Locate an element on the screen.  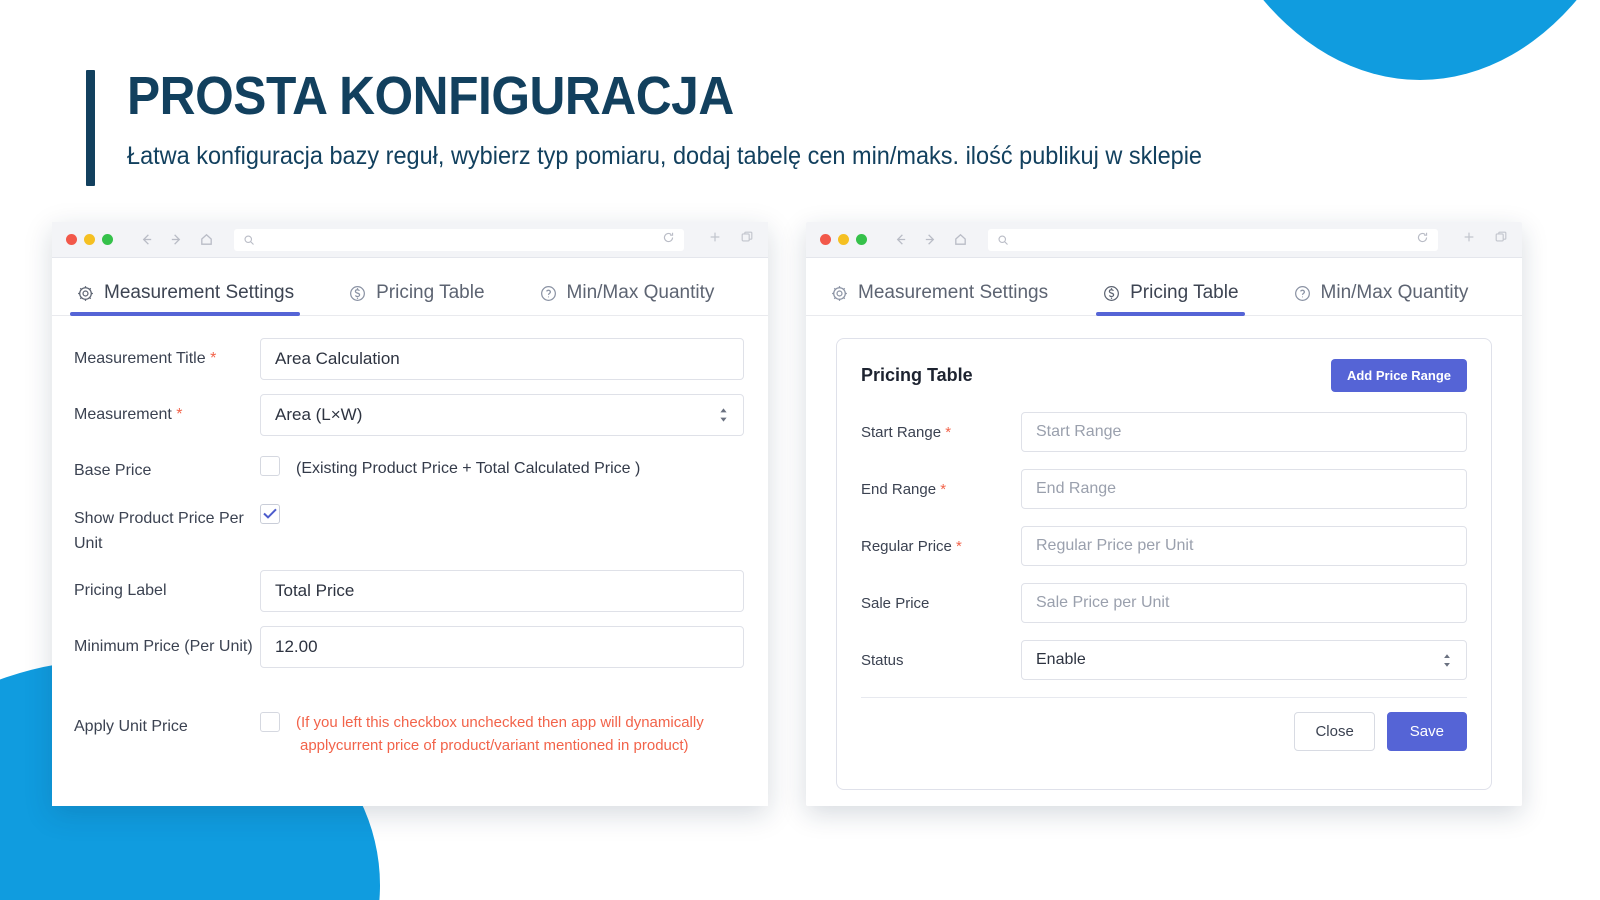
close-button: Close is located at coordinates (1334, 731).